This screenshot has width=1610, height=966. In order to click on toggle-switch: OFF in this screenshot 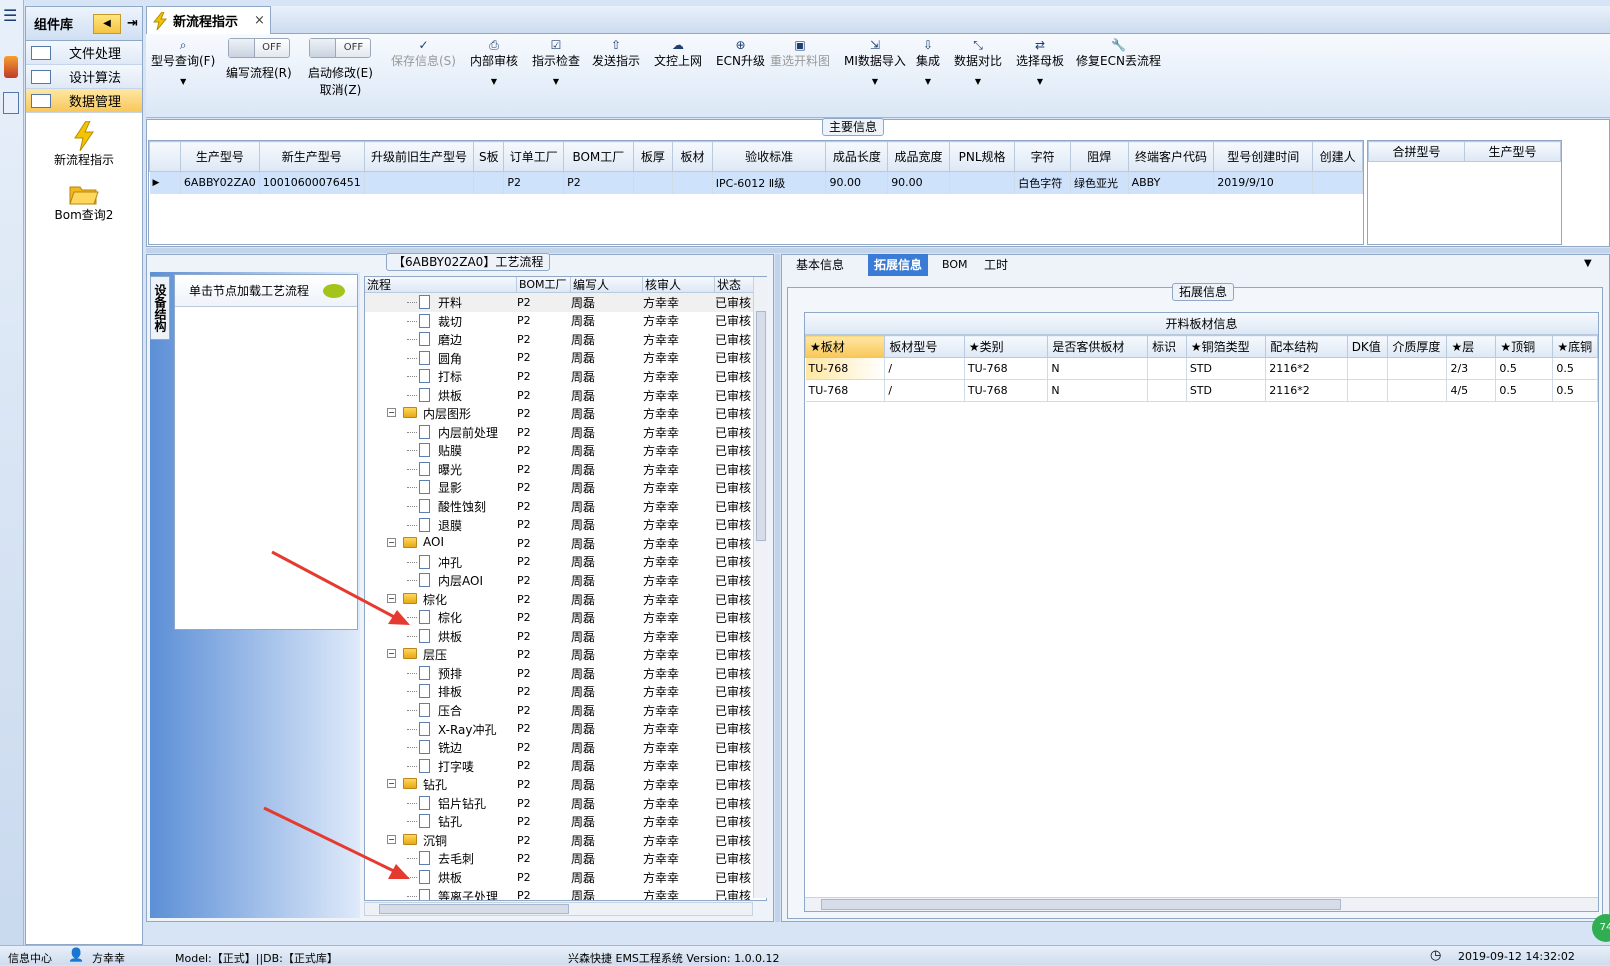, I will do `click(340, 48)`.